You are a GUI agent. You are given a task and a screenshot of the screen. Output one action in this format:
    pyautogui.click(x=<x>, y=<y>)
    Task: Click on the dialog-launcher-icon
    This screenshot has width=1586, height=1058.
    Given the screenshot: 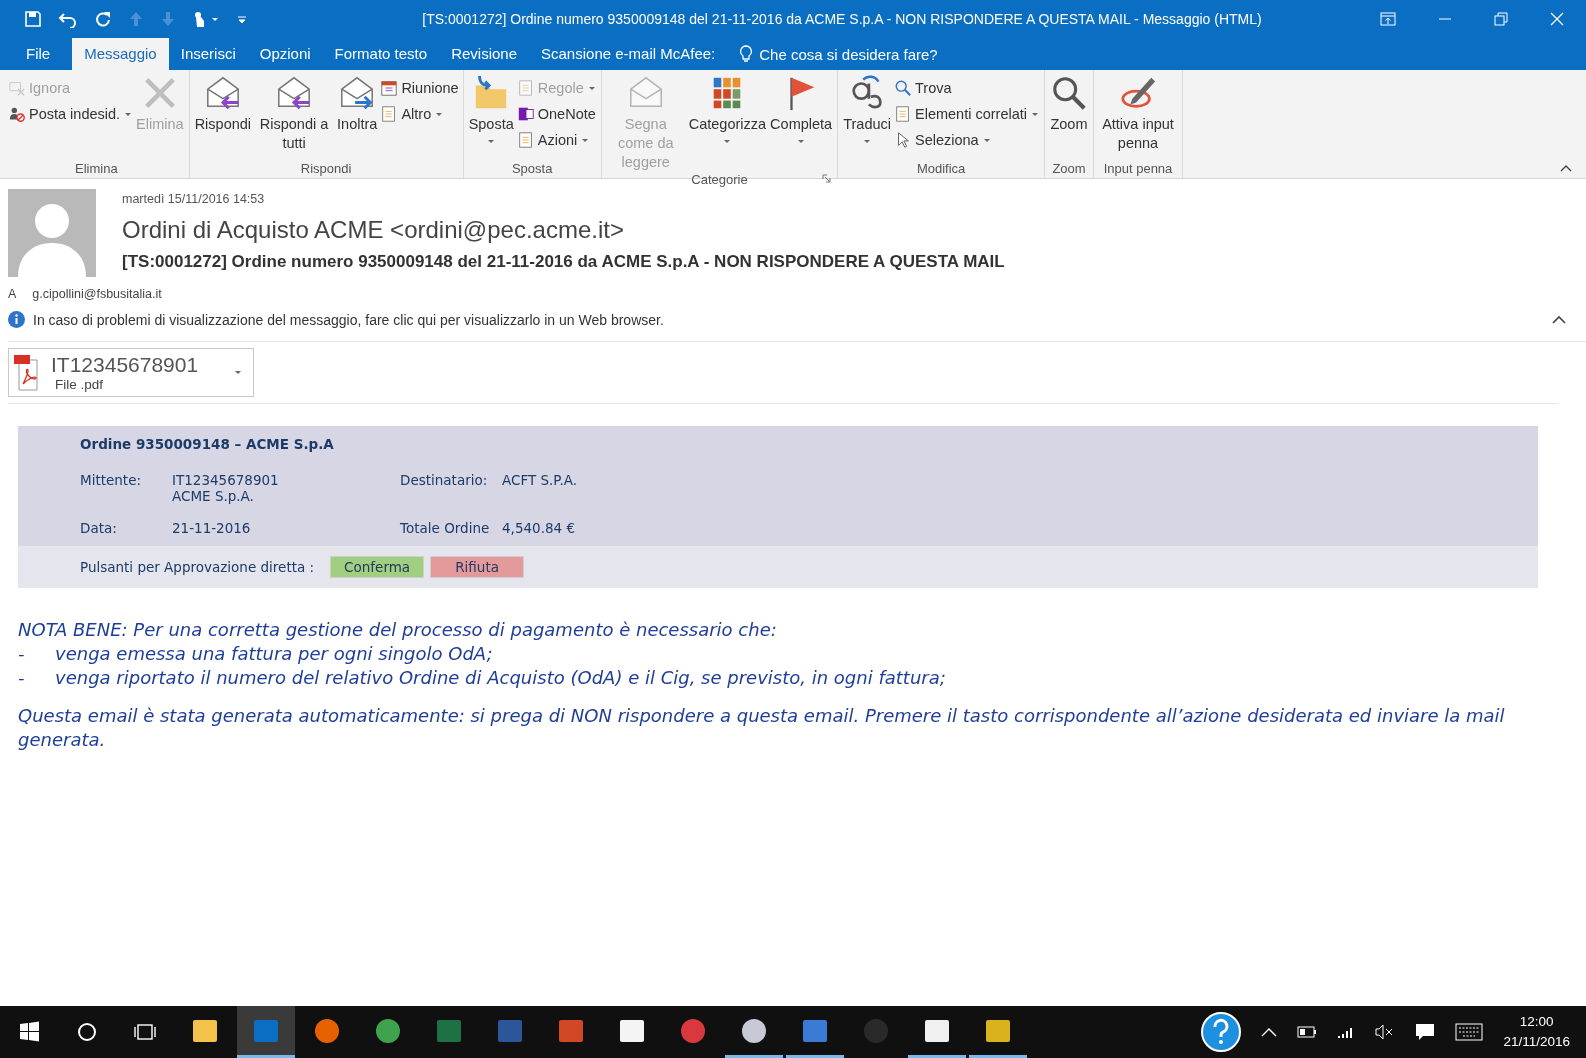 What is the action you would take?
    pyautogui.click(x=827, y=178)
    